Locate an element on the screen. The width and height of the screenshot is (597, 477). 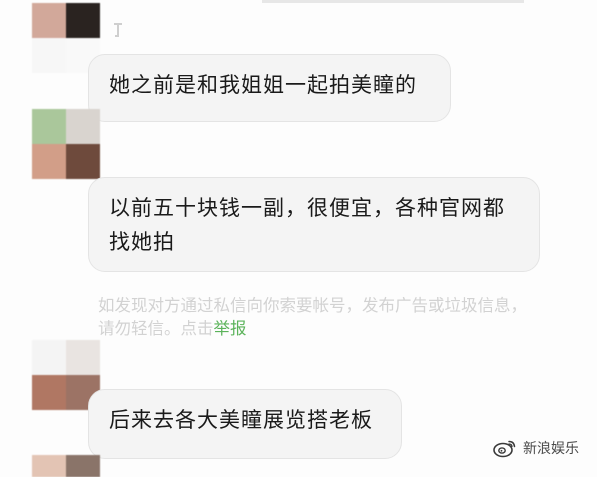
safety-warning: 如发现对方通过私信向你索要帐号，发布广告或垃圾信息，请勿轻信。点击举报 is located at coordinates (318, 317).